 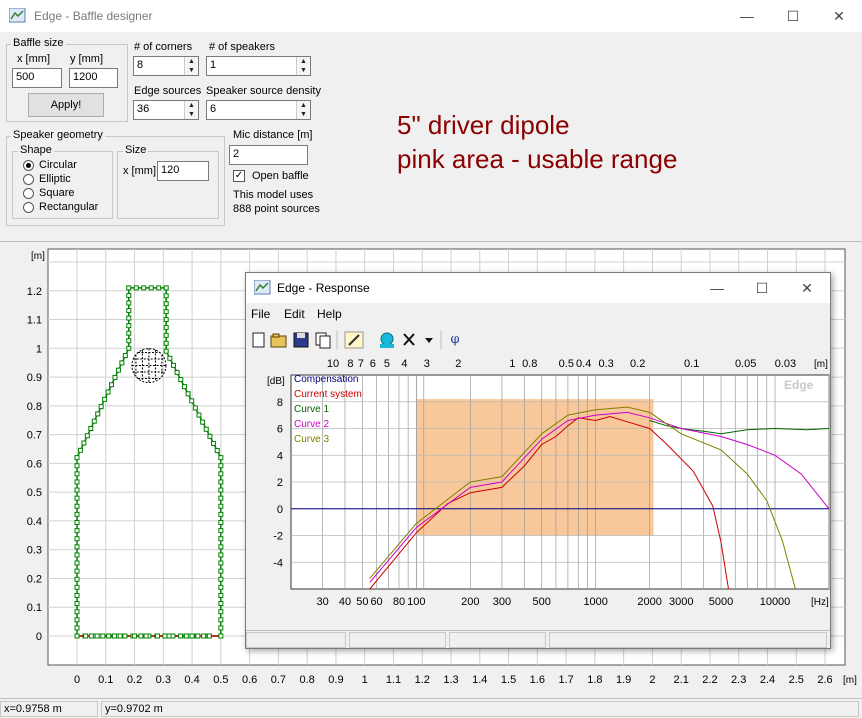 I want to click on x-tick-label: 1.2, so click(x=422, y=680).